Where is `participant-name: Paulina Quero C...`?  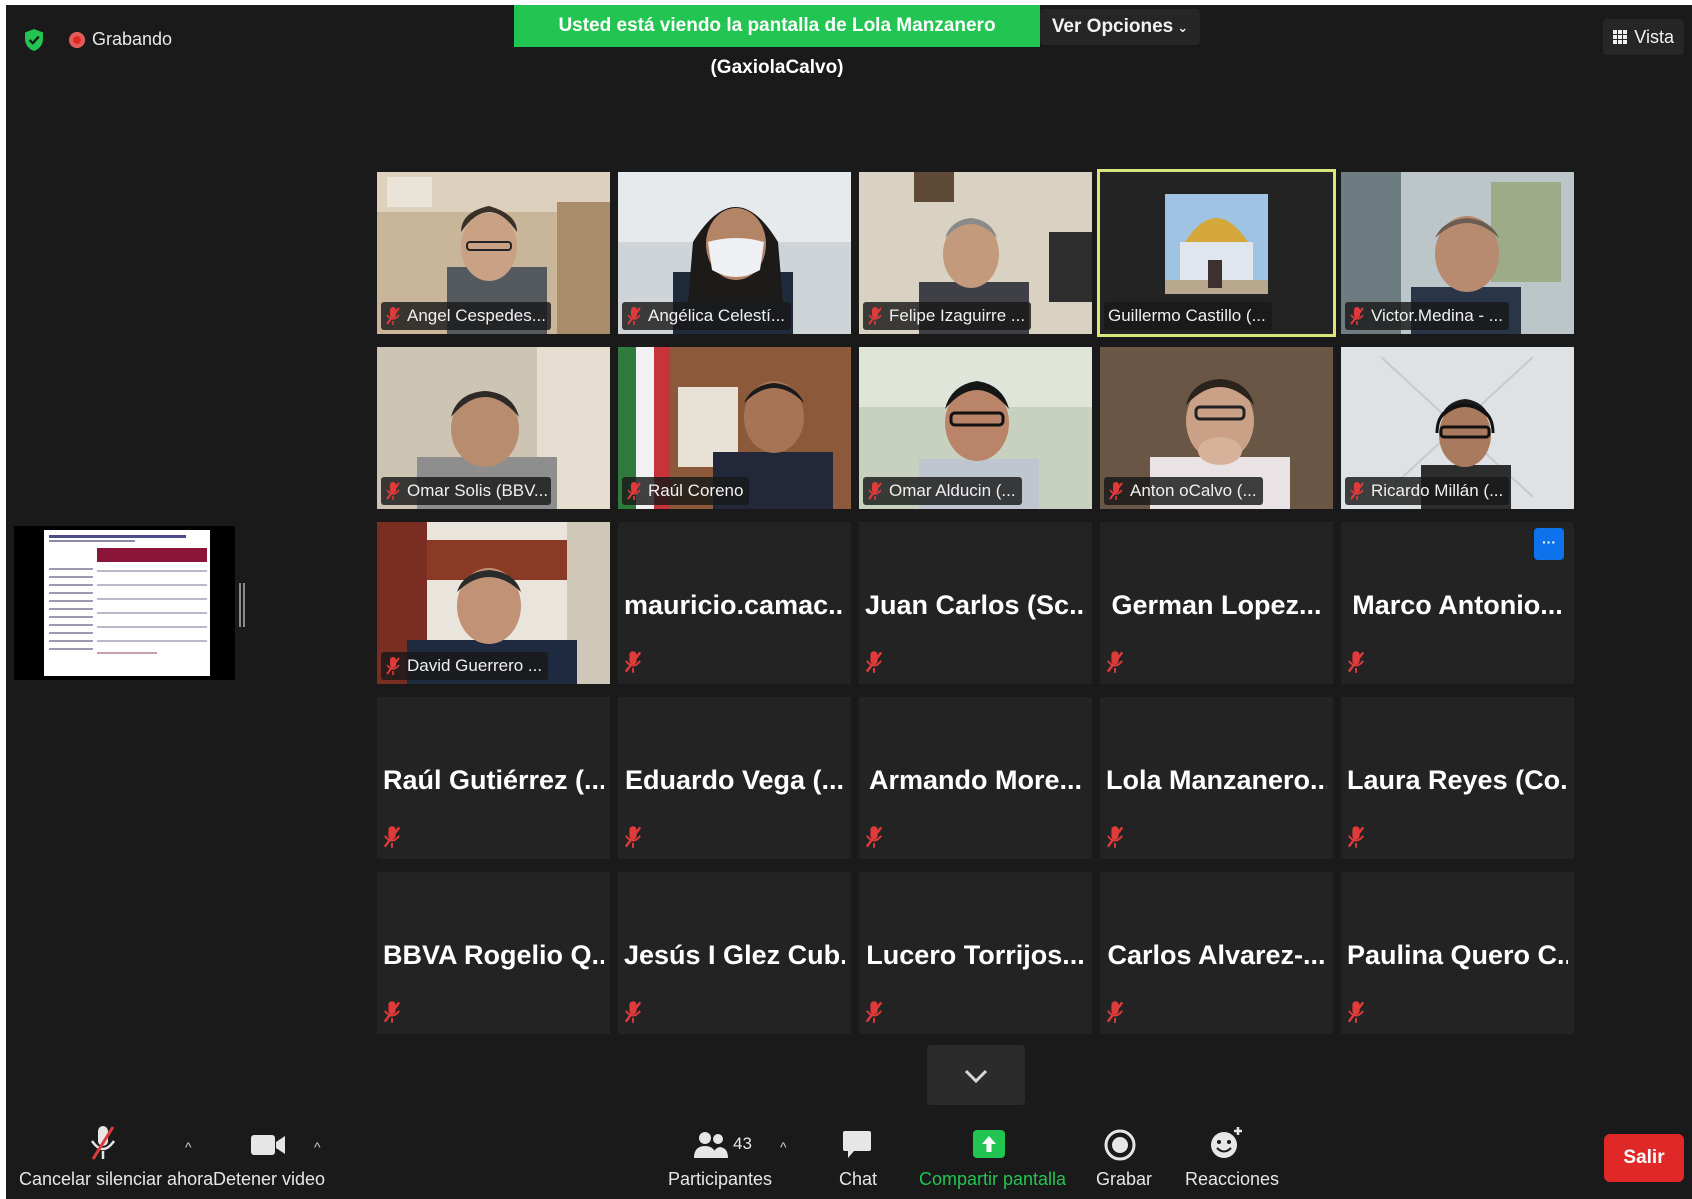
participant-name: Paulina Quero C... is located at coordinates (1457, 955).